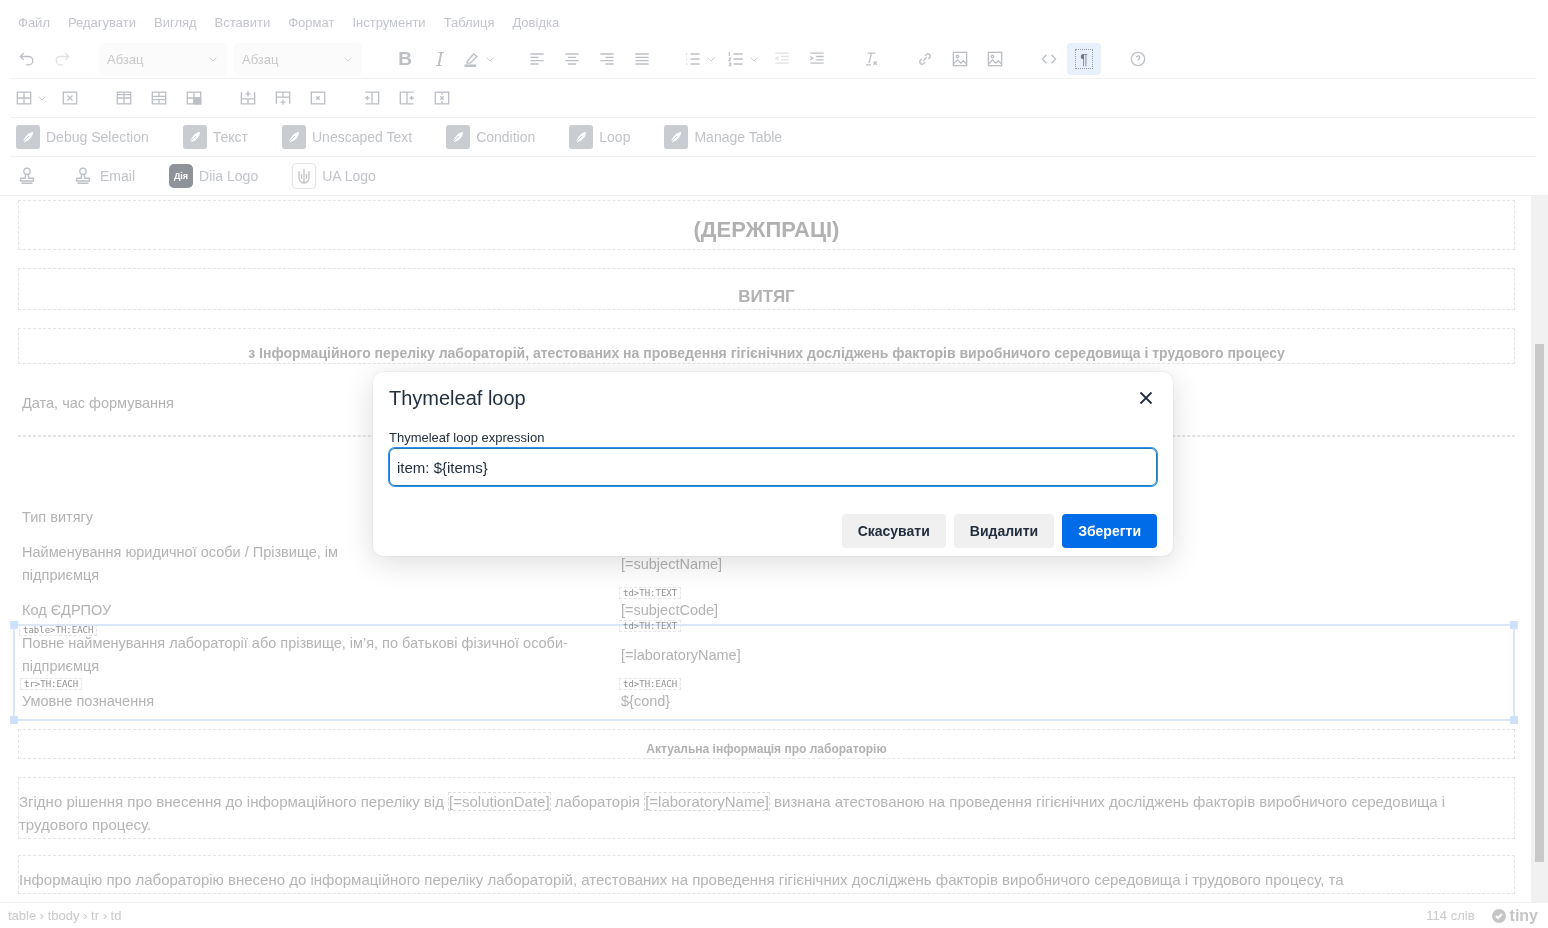 This screenshot has height=928, width=1548. Describe the element at coordinates (58, 630) in the screenshot. I see `block-tag: table>TH:EACH` at that location.